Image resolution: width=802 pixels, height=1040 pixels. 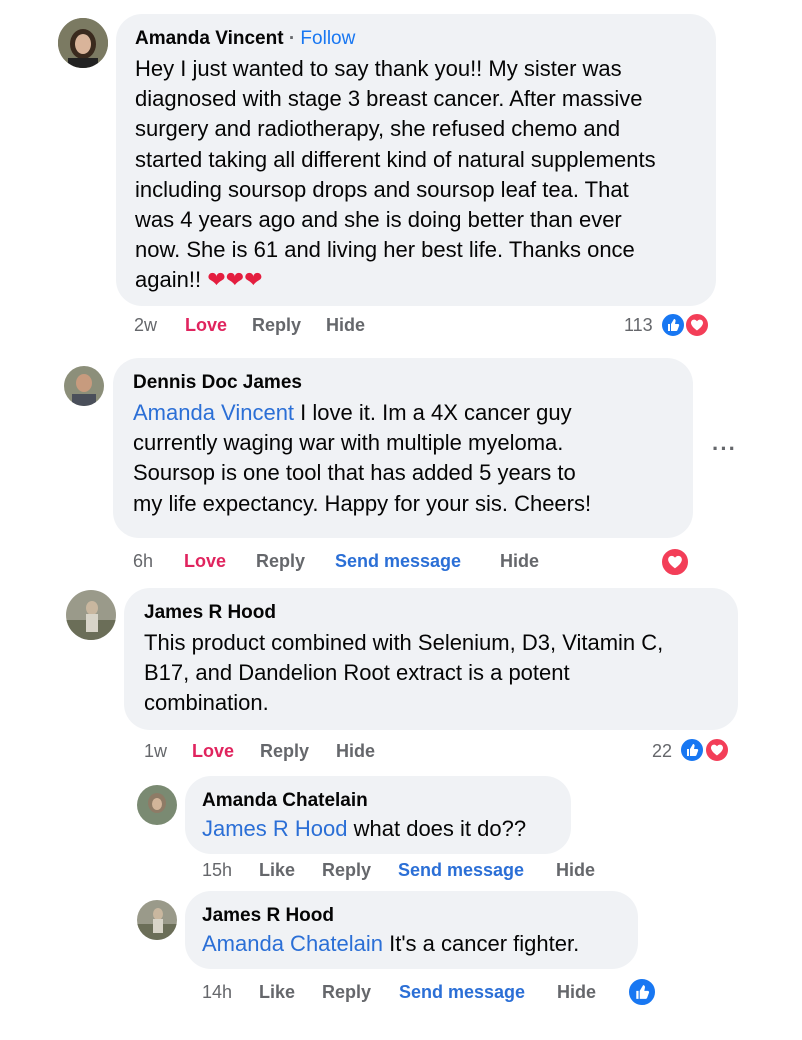 I want to click on reply-timestamp: 14h, so click(x=217, y=992).